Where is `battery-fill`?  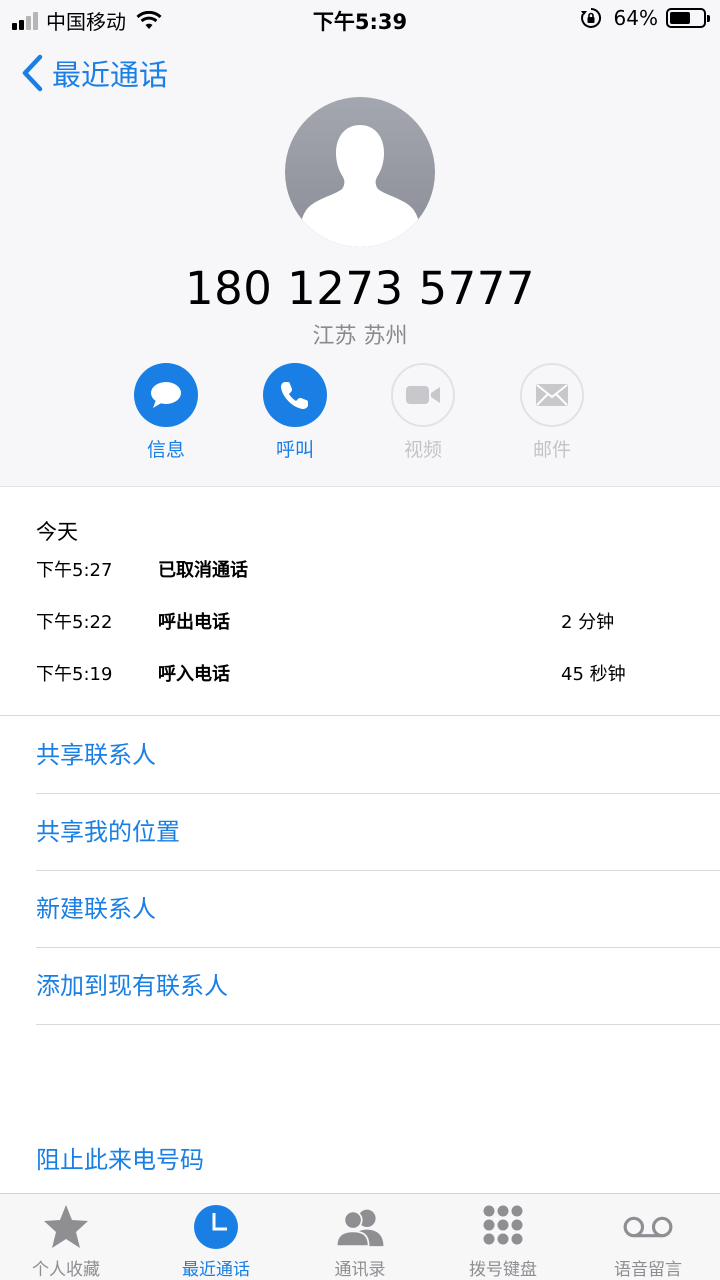
battery-fill is located at coordinates (680, 18).